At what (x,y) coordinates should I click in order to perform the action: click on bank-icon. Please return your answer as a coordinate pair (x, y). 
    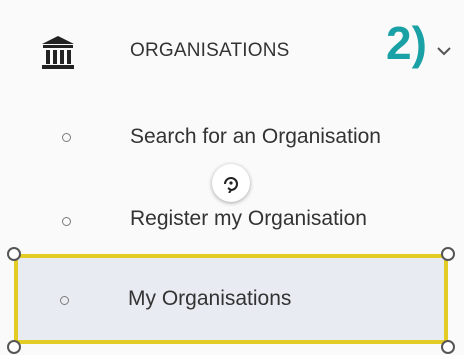
    Looking at the image, I should click on (58, 52).